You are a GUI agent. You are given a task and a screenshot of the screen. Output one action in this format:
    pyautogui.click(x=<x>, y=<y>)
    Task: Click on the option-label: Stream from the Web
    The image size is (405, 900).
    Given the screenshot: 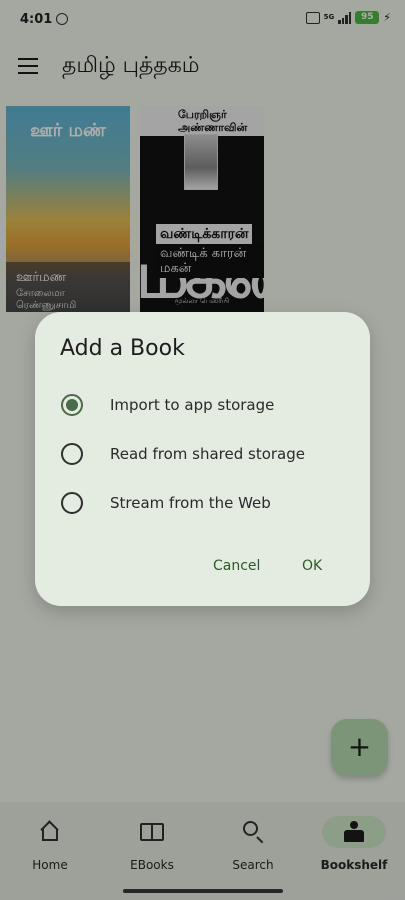 What is the action you would take?
    pyautogui.click(x=190, y=503)
    